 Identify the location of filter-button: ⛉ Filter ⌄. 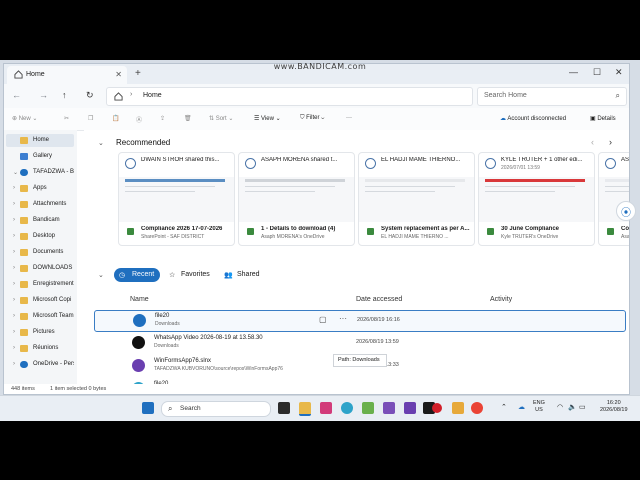
(312, 118).